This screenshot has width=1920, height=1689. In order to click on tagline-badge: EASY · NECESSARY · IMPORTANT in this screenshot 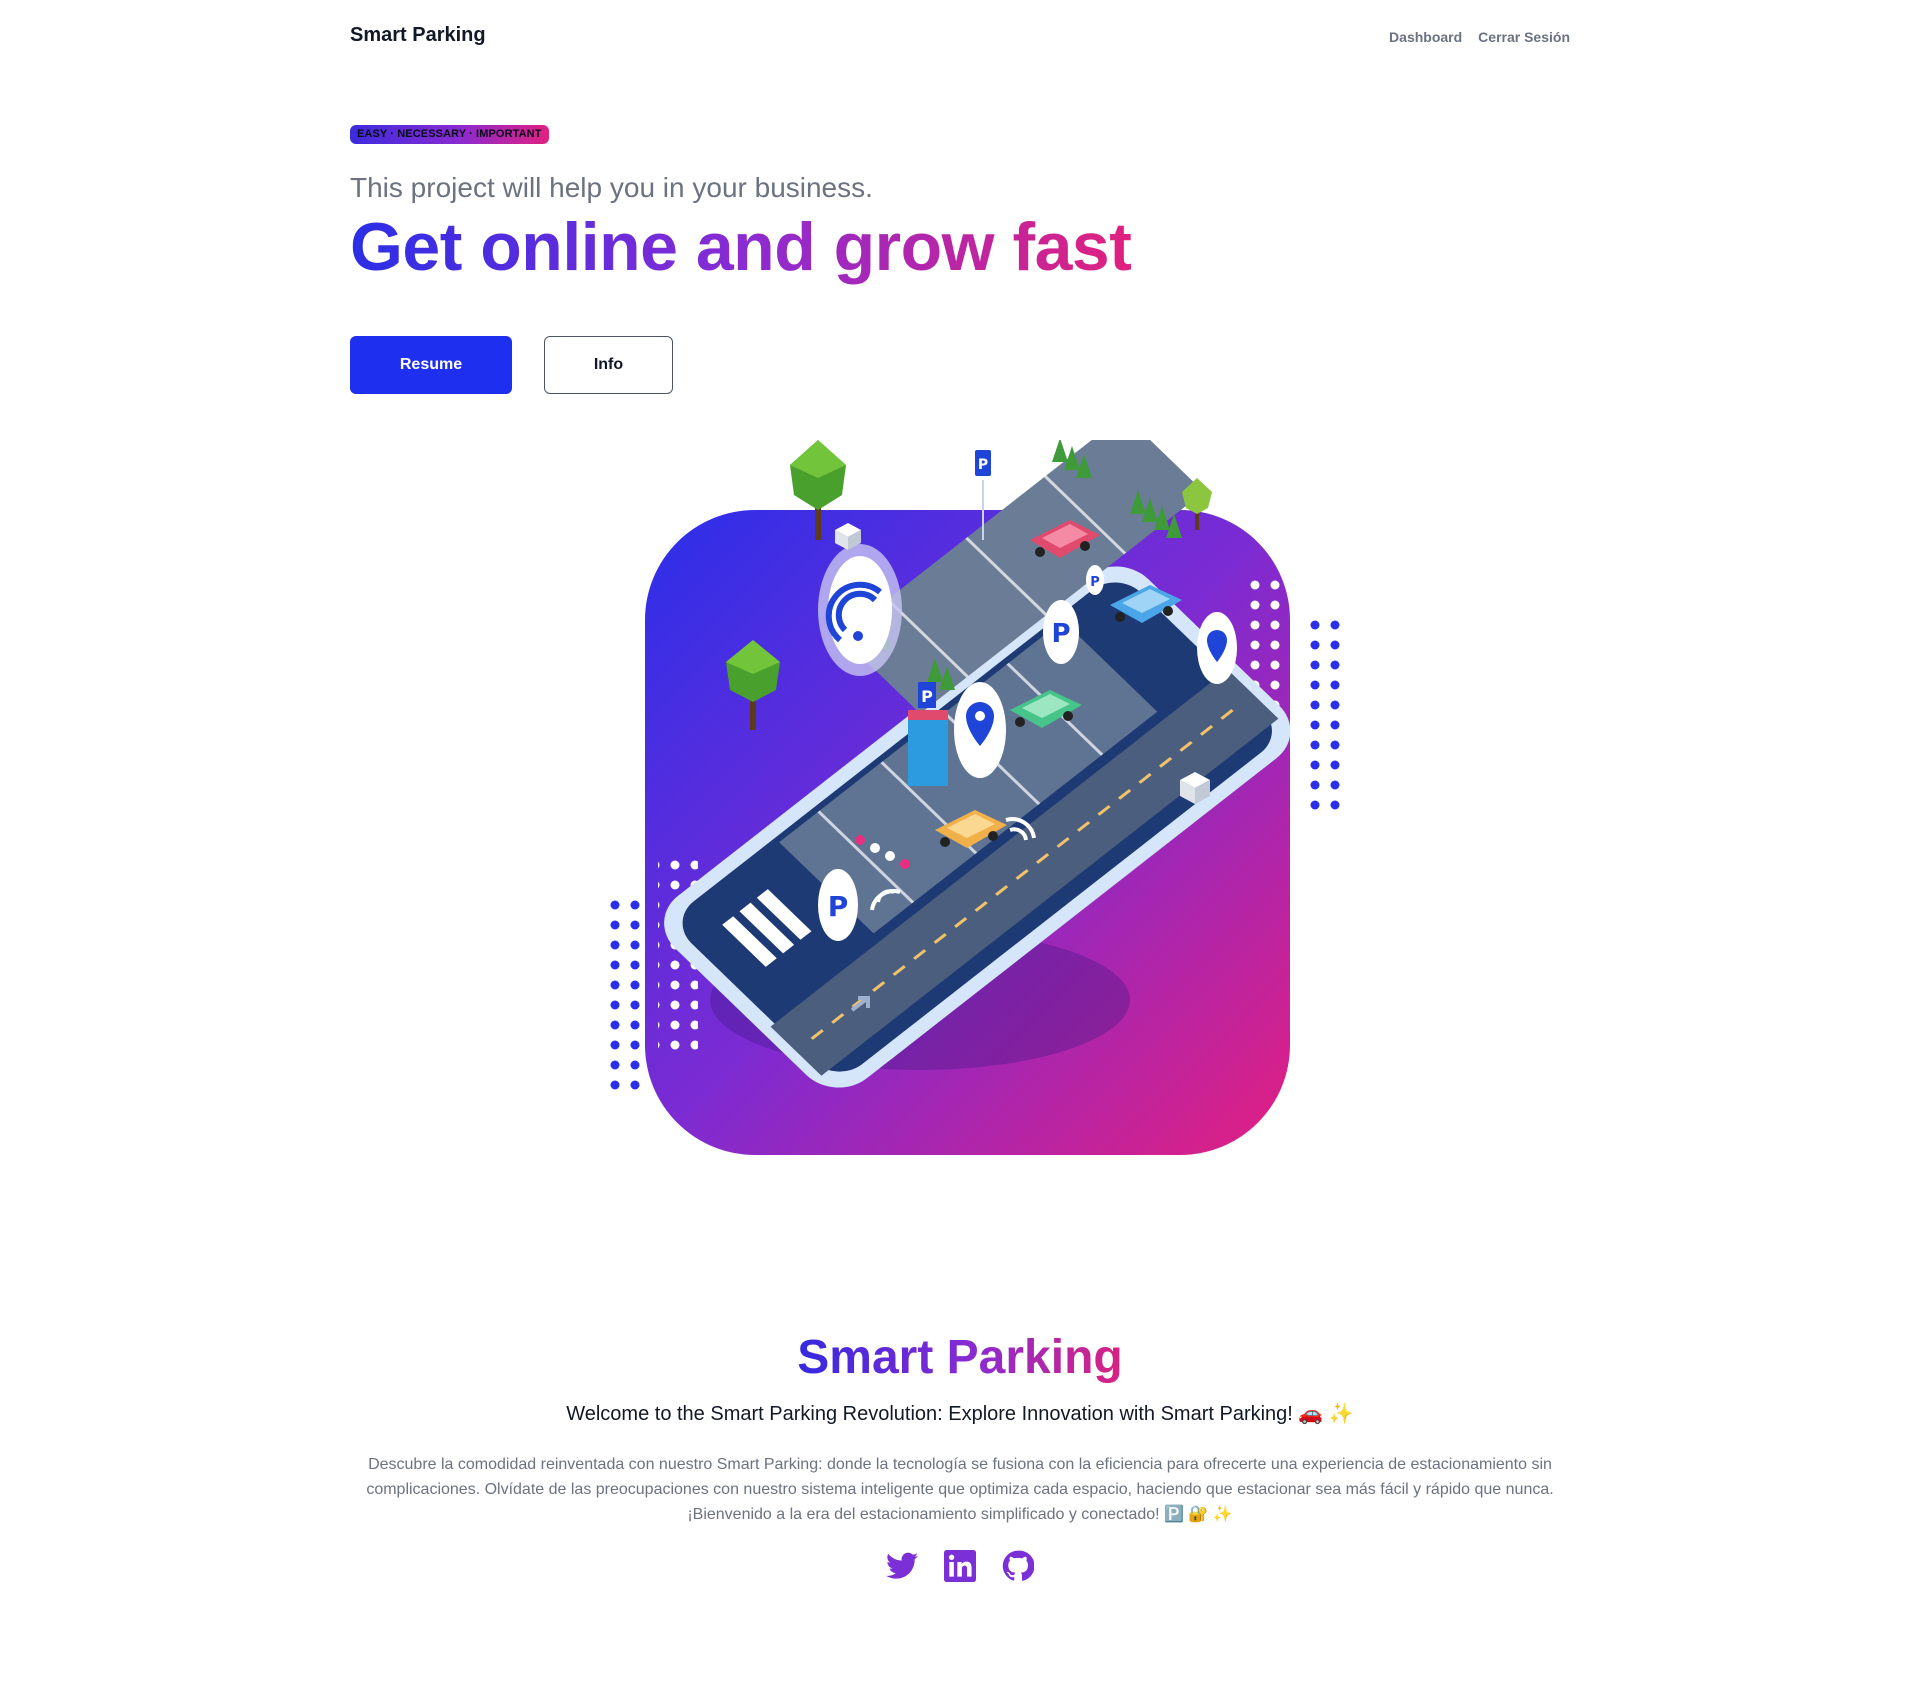, I will do `click(449, 134)`.